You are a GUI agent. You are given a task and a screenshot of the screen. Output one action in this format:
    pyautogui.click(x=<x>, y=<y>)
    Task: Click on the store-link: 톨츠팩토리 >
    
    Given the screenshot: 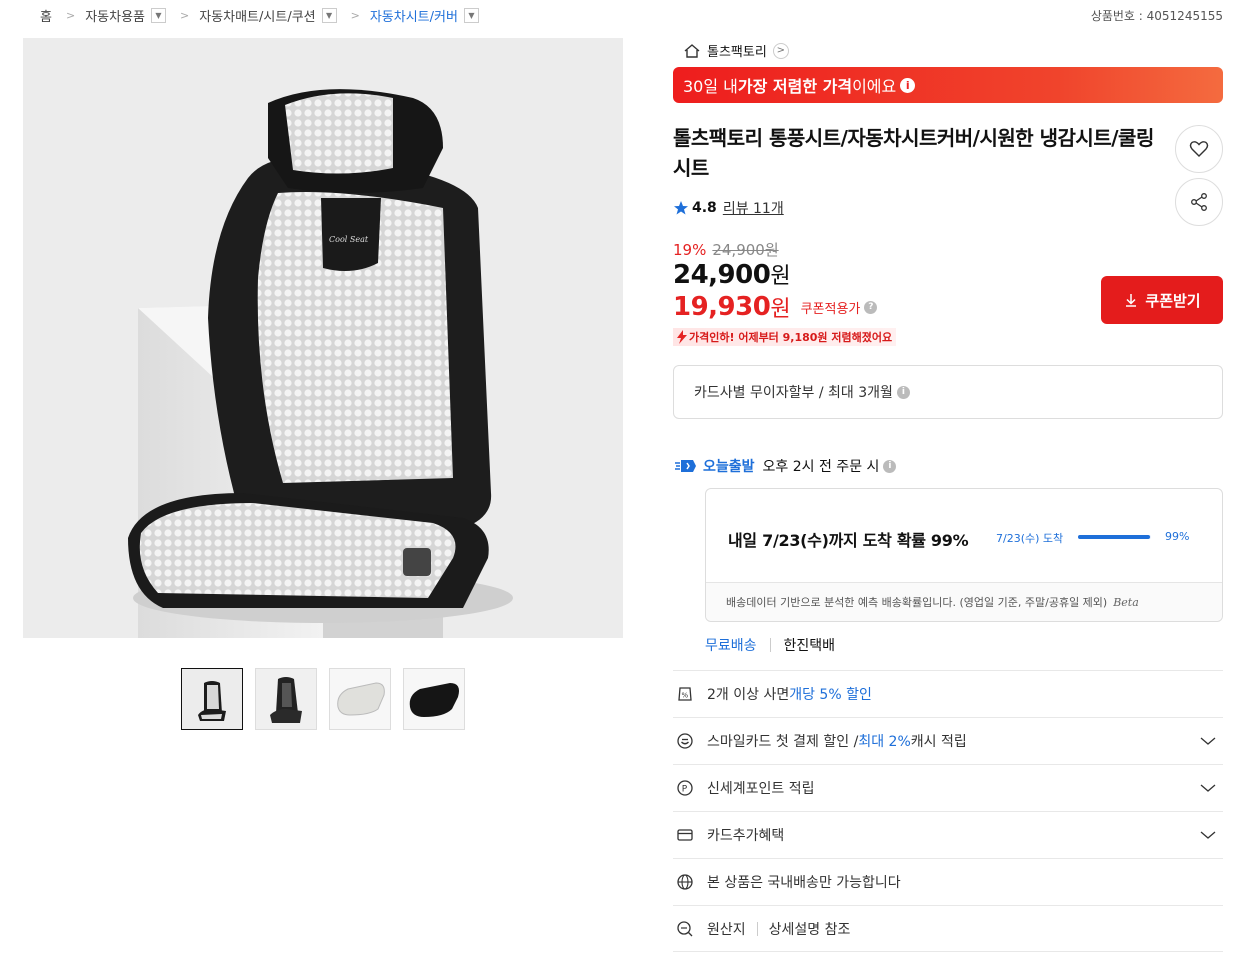 What is the action you would take?
    pyautogui.click(x=736, y=50)
    